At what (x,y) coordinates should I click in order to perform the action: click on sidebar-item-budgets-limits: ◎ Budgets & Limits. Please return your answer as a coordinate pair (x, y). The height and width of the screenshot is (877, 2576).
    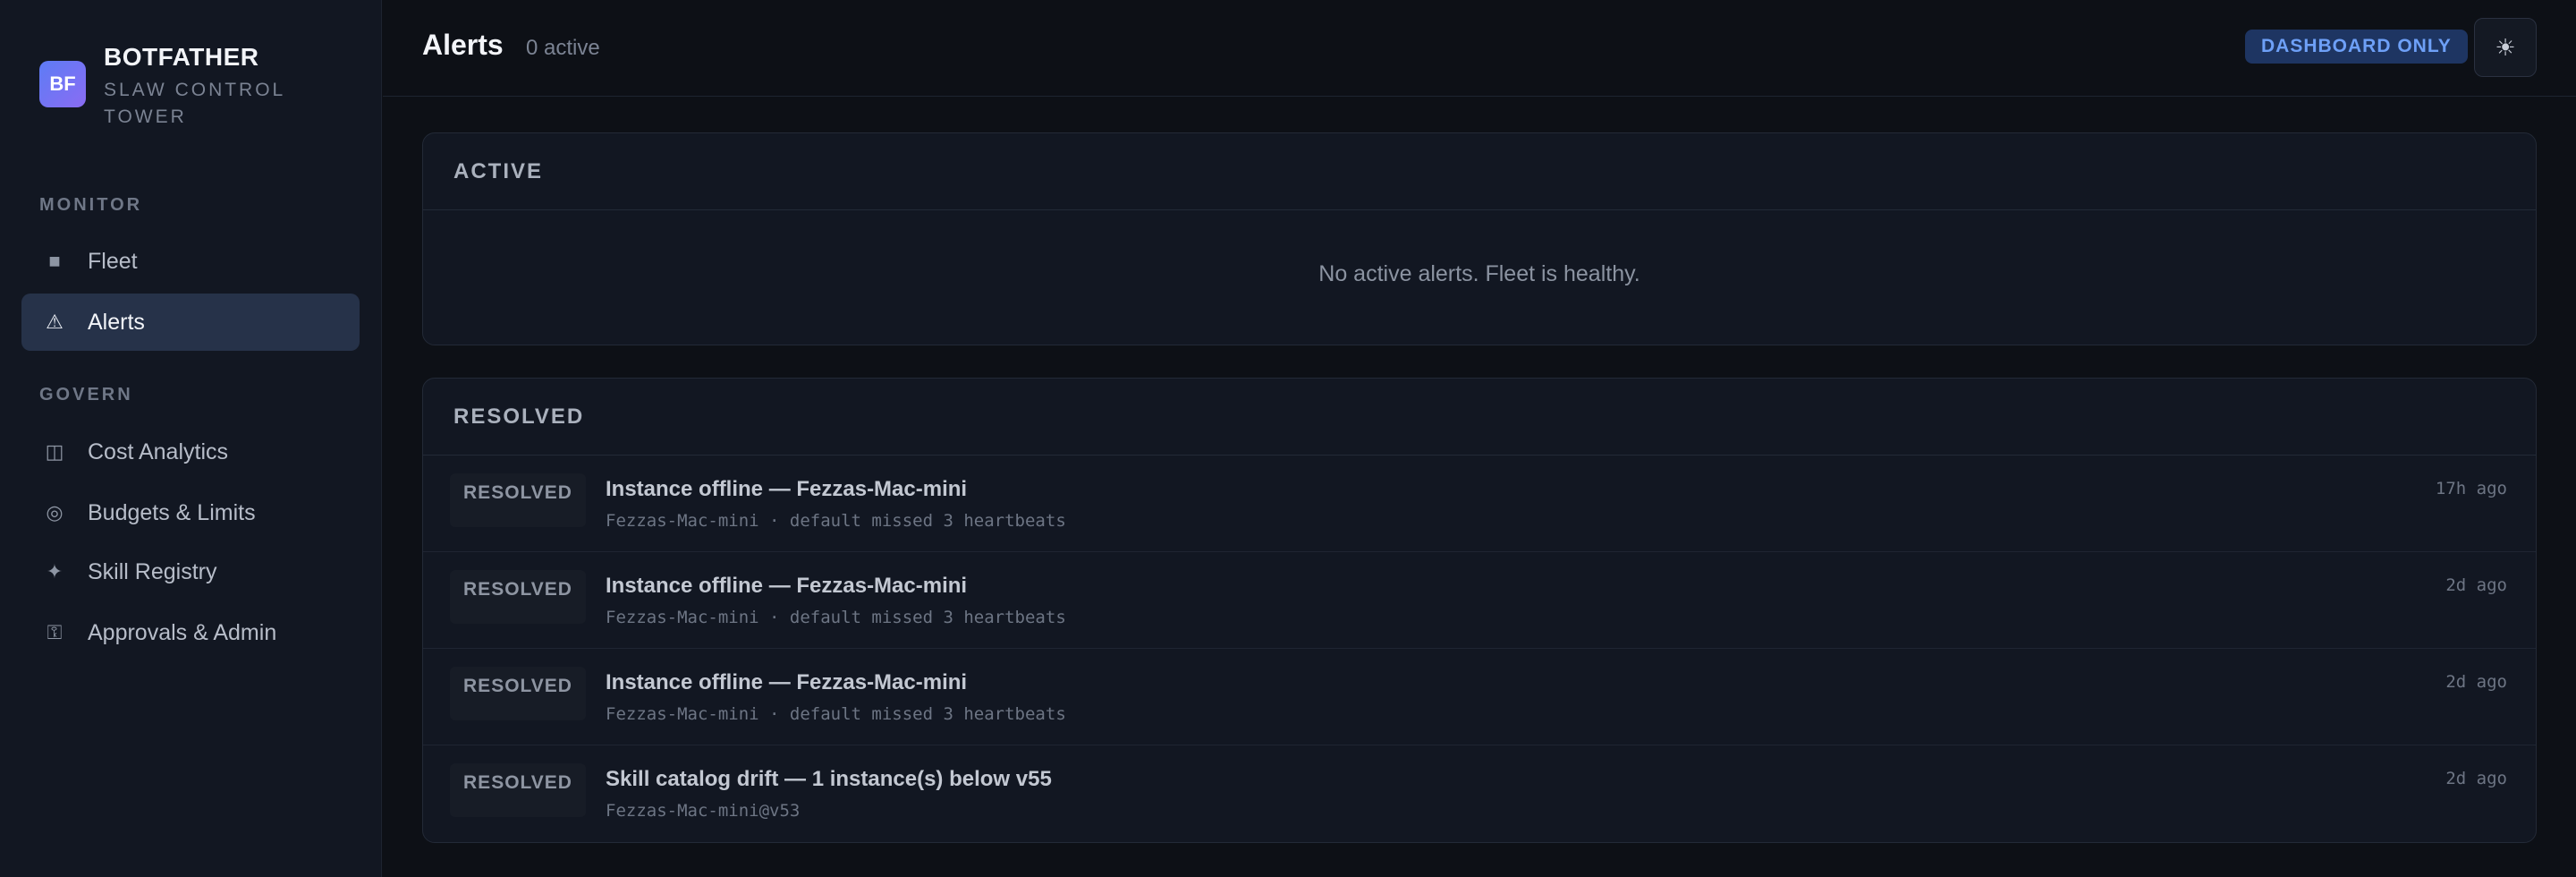
    Looking at the image, I should click on (190, 512).